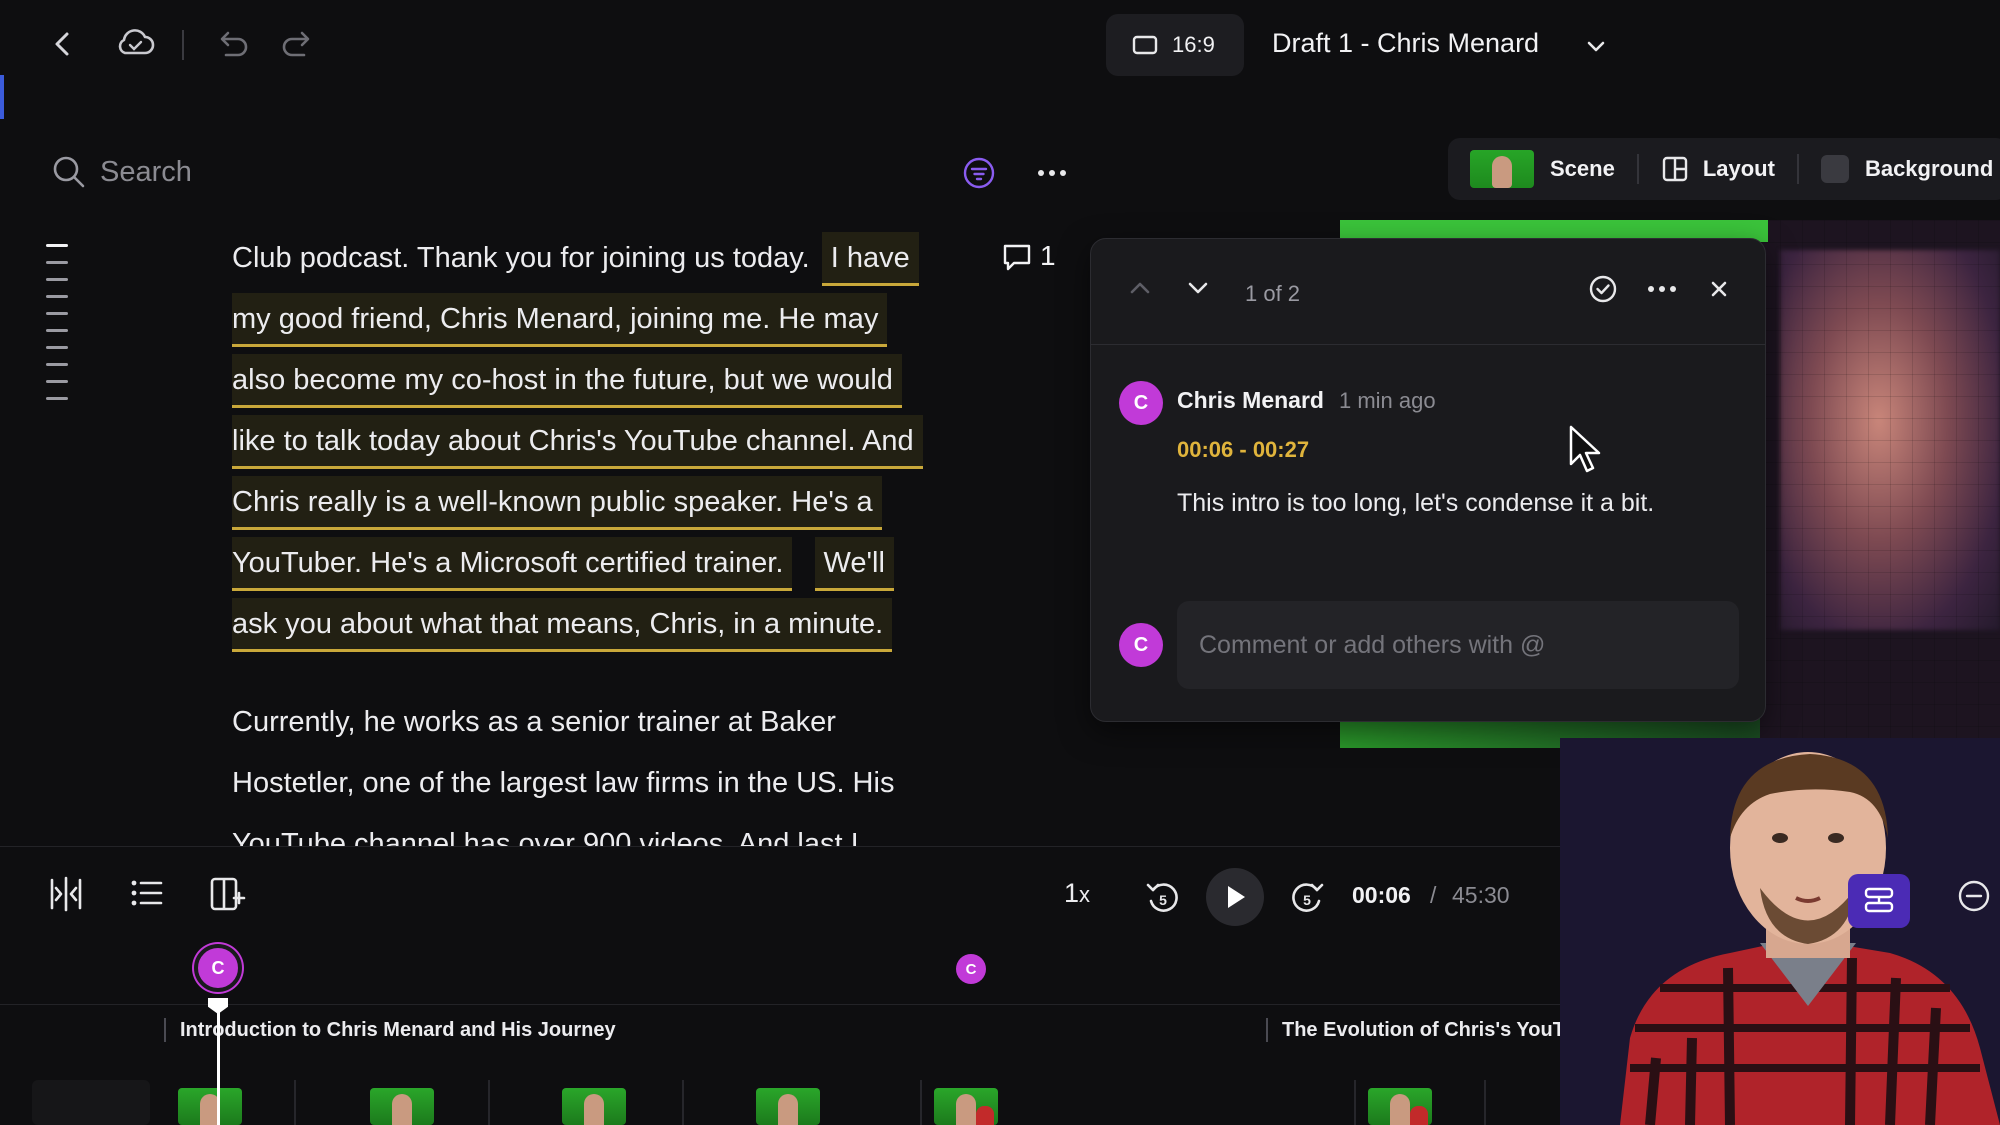  Describe the element at coordinates (1140, 288) in the screenshot. I see `previous-comment-button` at that location.